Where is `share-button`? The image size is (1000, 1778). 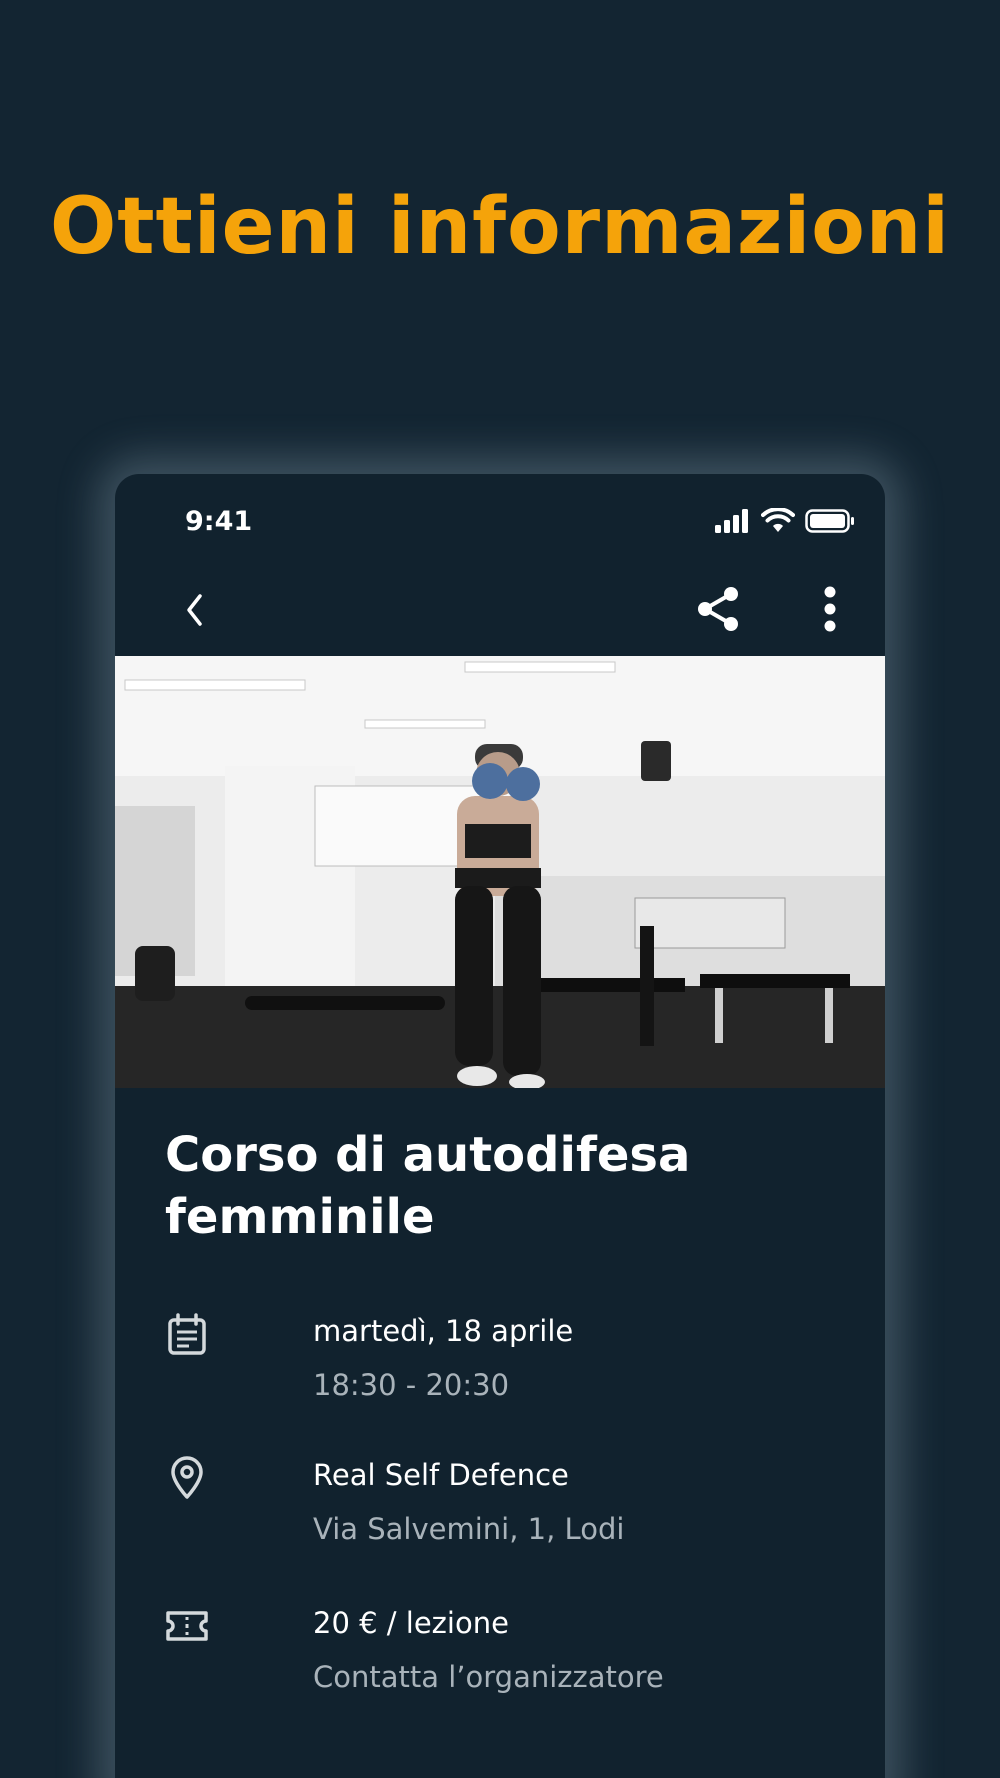
share-button is located at coordinates (719, 609).